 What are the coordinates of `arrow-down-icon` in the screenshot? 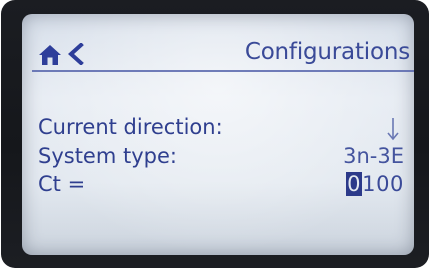 It's located at (393, 129).